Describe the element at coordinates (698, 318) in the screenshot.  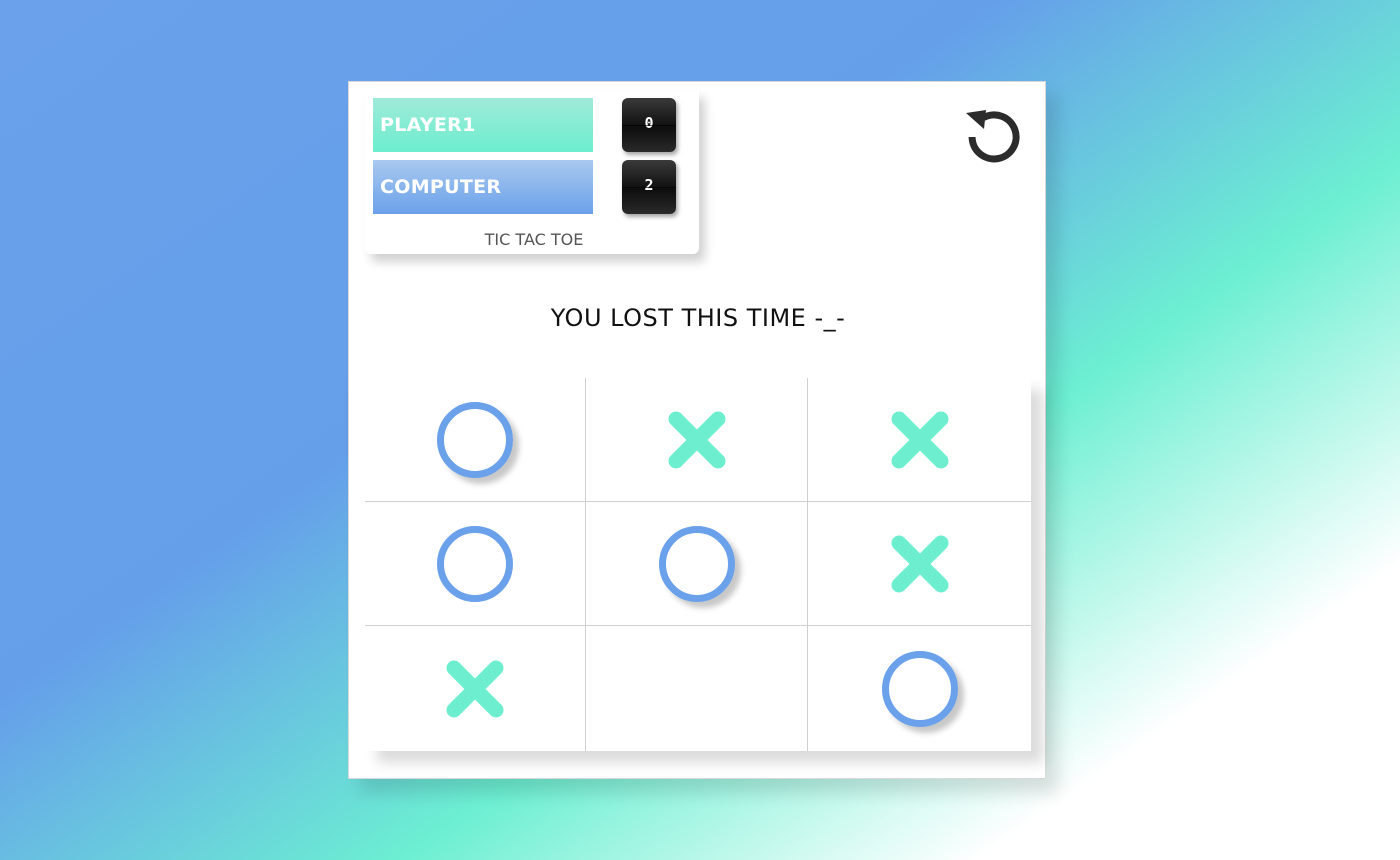
I see `status-message: YOU LOST THIS TIME -_-` at that location.